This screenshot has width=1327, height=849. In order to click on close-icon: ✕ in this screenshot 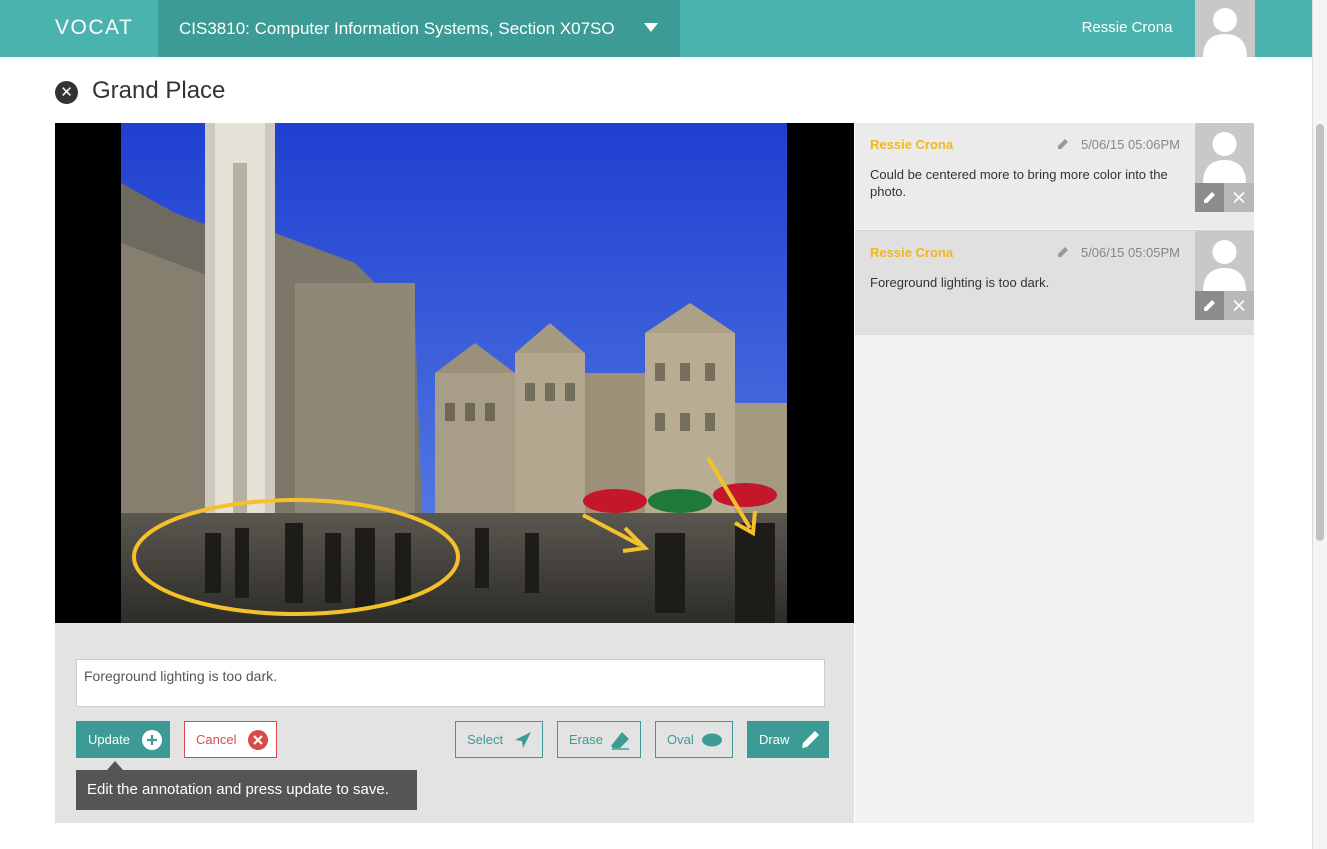, I will do `click(66, 92)`.